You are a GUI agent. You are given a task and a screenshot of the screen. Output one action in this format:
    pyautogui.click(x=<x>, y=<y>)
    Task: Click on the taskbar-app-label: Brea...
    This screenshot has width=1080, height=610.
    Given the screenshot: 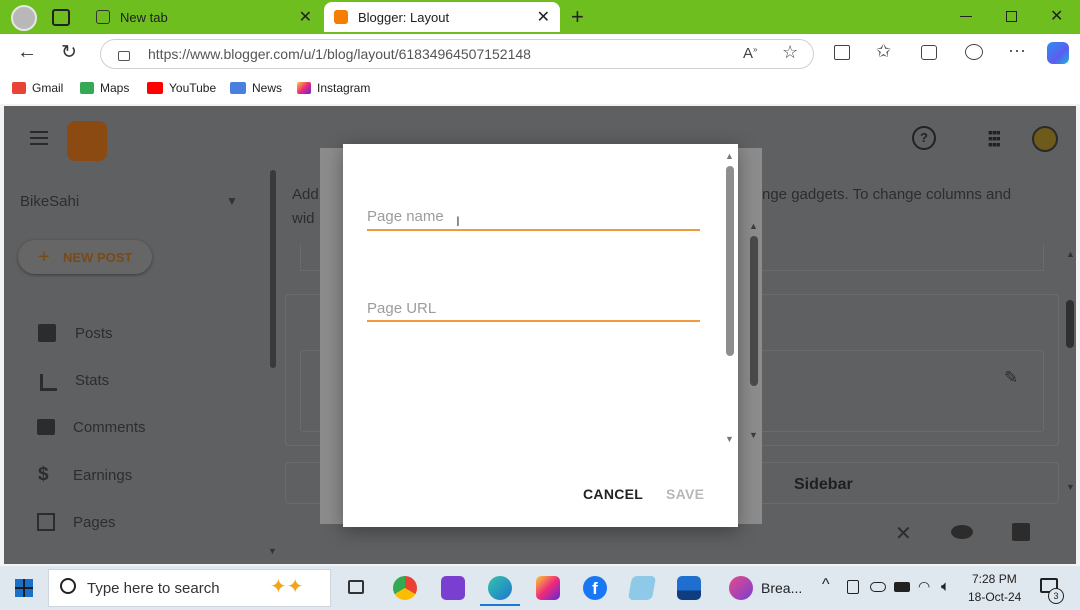 What is the action you would take?
    pyautogui.click(x=781, y=588)
    